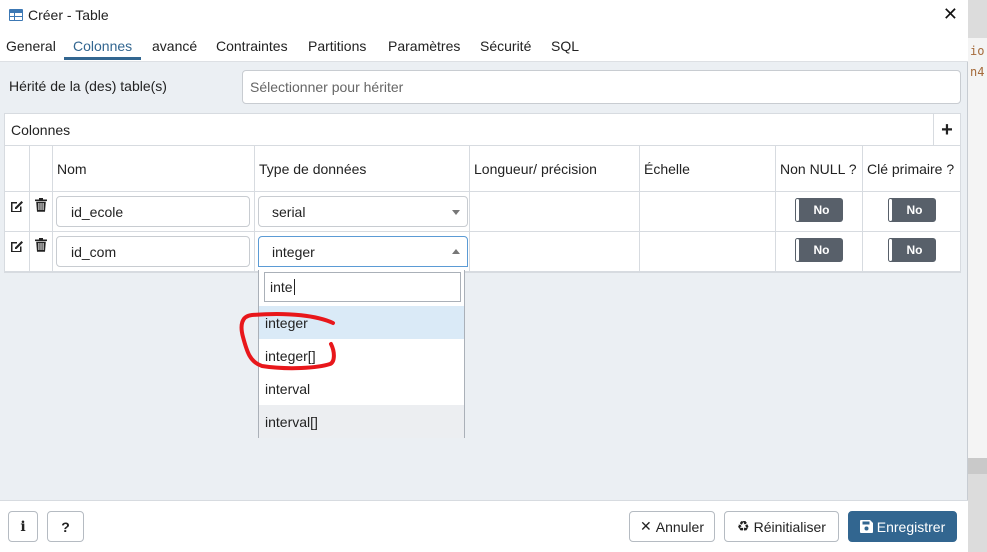 The image size is (987, 552). What do you see at coordinates (484, 15) in the screenshot?
I see `dialog-titlebar: Créer - Table ✕` at bounding box center [484, 15].